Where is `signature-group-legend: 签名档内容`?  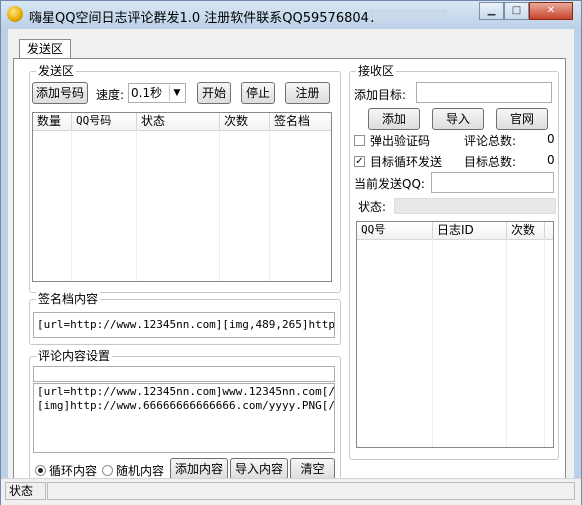 signature-group-legend: 签名档内容 is located at coordinates (68, 299).